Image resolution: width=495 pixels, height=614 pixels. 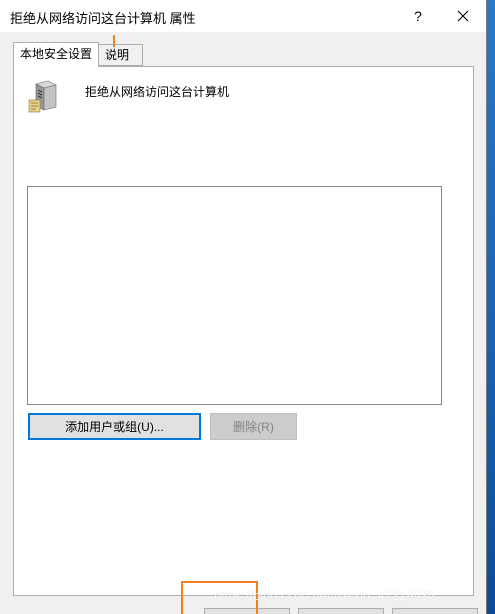 What do you see at coordinates (103, 18) in the screenshot?
I see `window-title: 拒绝从网络访问这台计算机 属性` at bounding box center [103, 18].